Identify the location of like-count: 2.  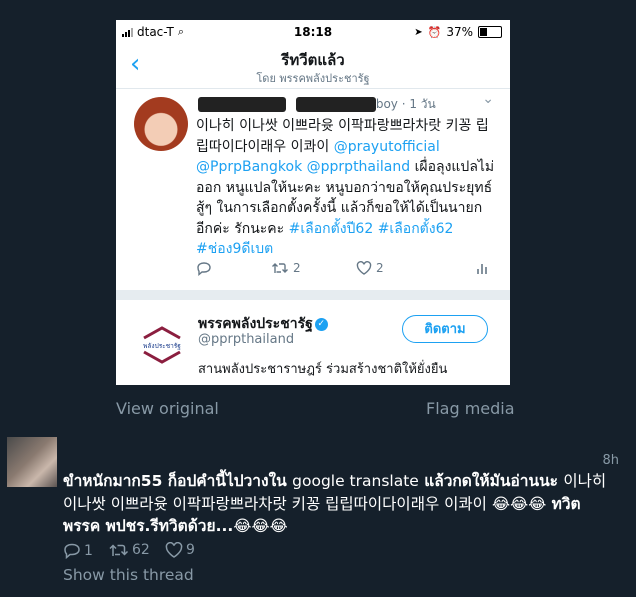
(380, 268).